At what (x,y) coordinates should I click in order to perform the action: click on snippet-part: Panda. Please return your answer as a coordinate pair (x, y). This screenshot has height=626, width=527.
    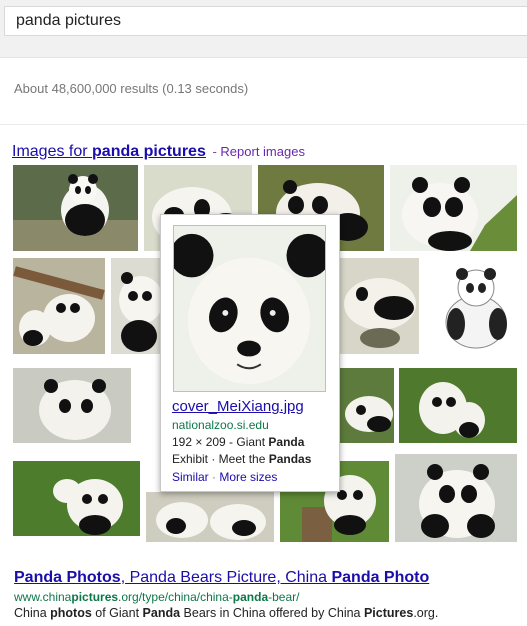
    Looking at the image, I should click on (161, 613).